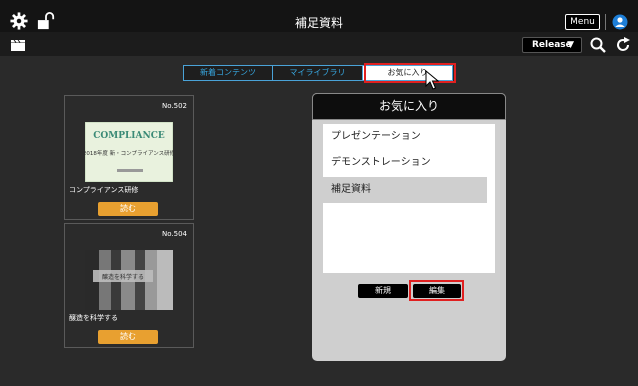  Describe the element at coordinates (570, 45) in the screenshot. I see `chevron-down-icon: ▼` at that location.